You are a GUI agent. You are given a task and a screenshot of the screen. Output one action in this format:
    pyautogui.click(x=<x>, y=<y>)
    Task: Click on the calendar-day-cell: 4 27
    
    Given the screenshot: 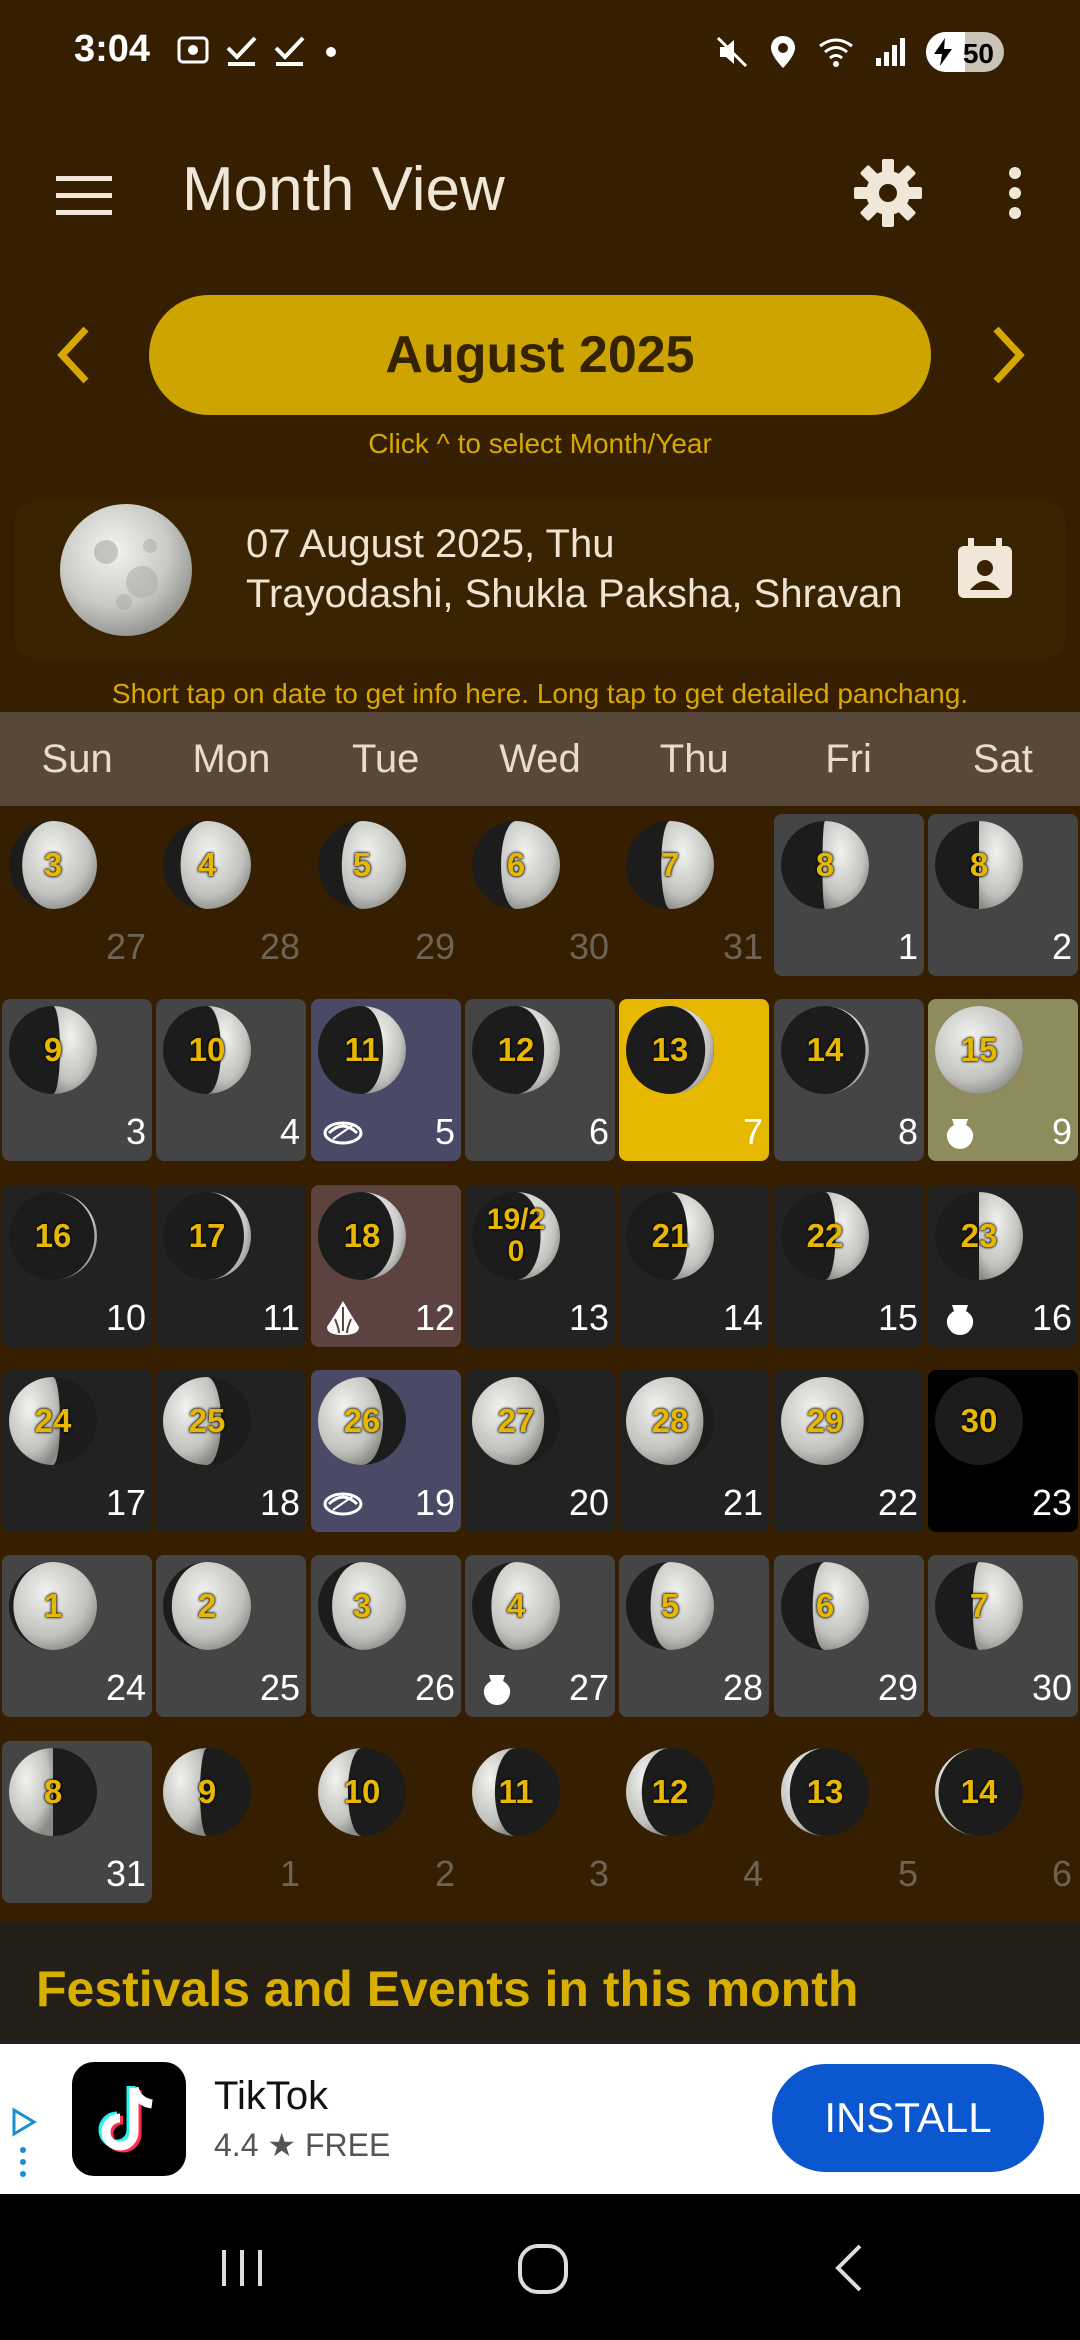 What is the action you would take?
    pyautogui.click(x=540, y=1636)
    